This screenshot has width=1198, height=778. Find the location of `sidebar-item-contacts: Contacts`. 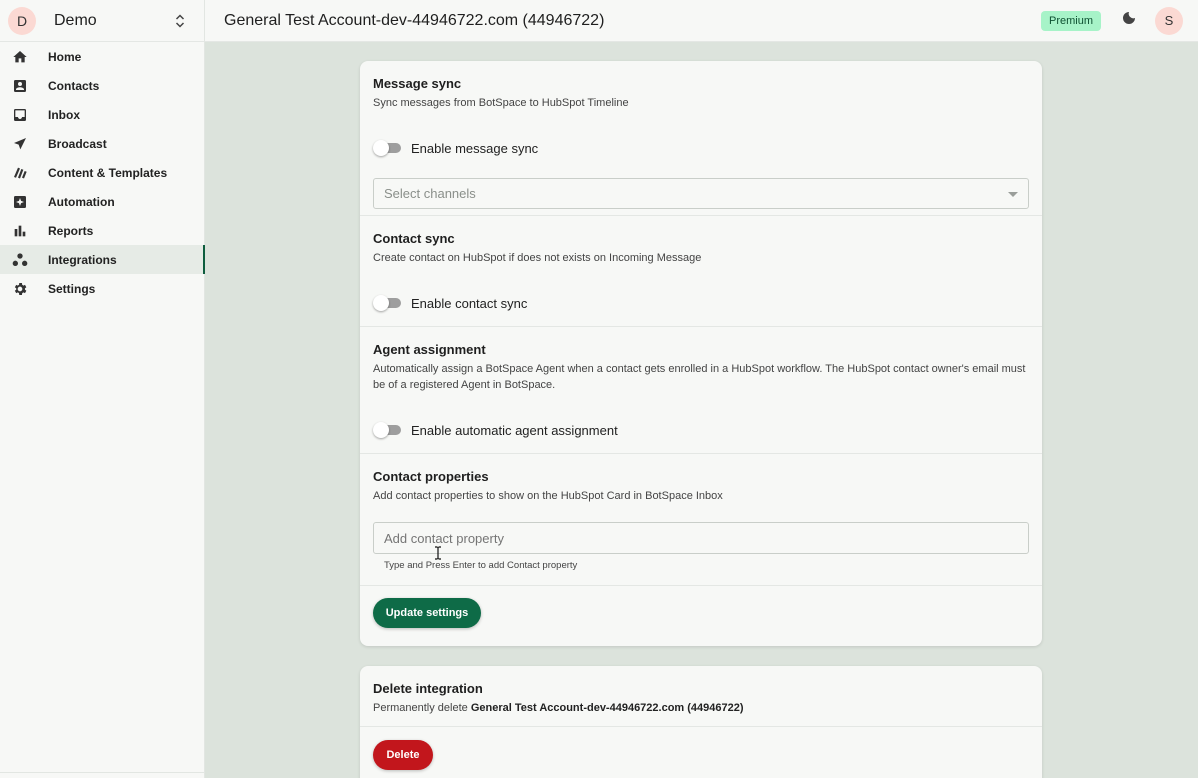

sidebar-item-contacts: Contacts is located at coordinates (102, 85).